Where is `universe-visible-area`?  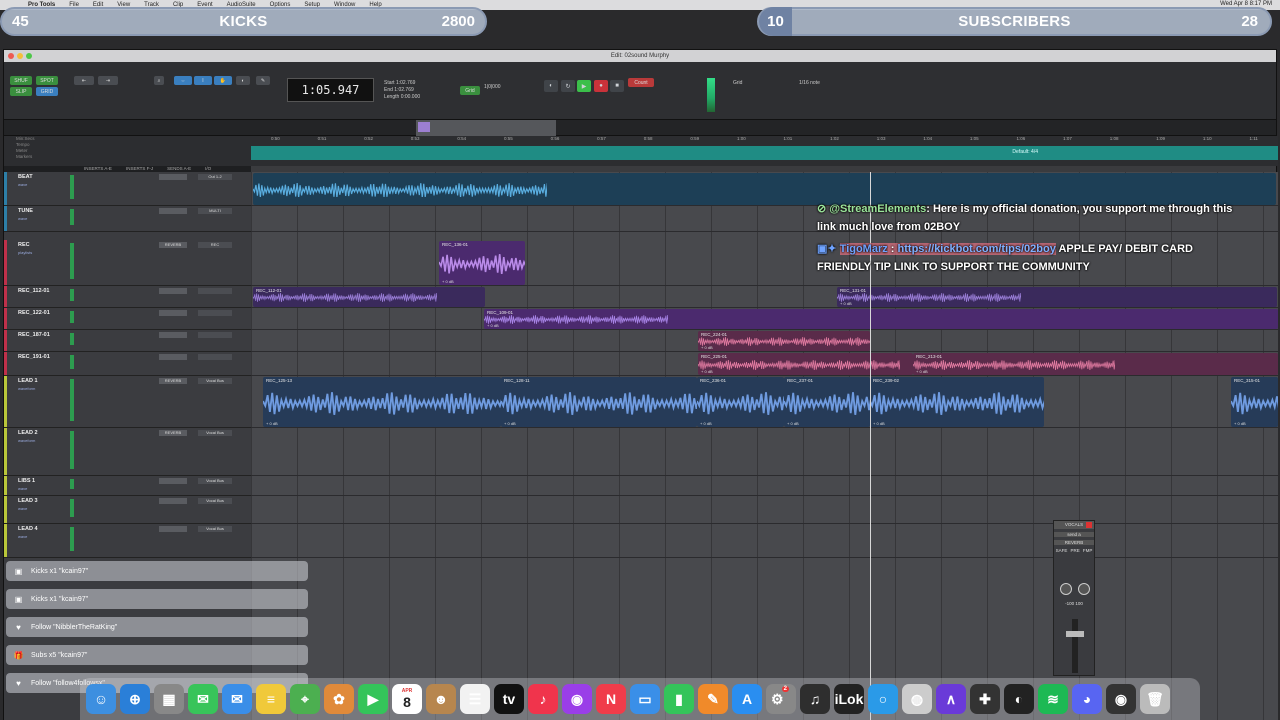 universe-visible-area is located at coordinates (486, 128).